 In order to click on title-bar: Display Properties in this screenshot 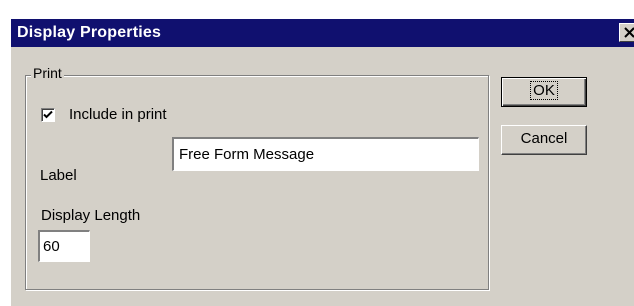, I will do `click(322, 33)`.